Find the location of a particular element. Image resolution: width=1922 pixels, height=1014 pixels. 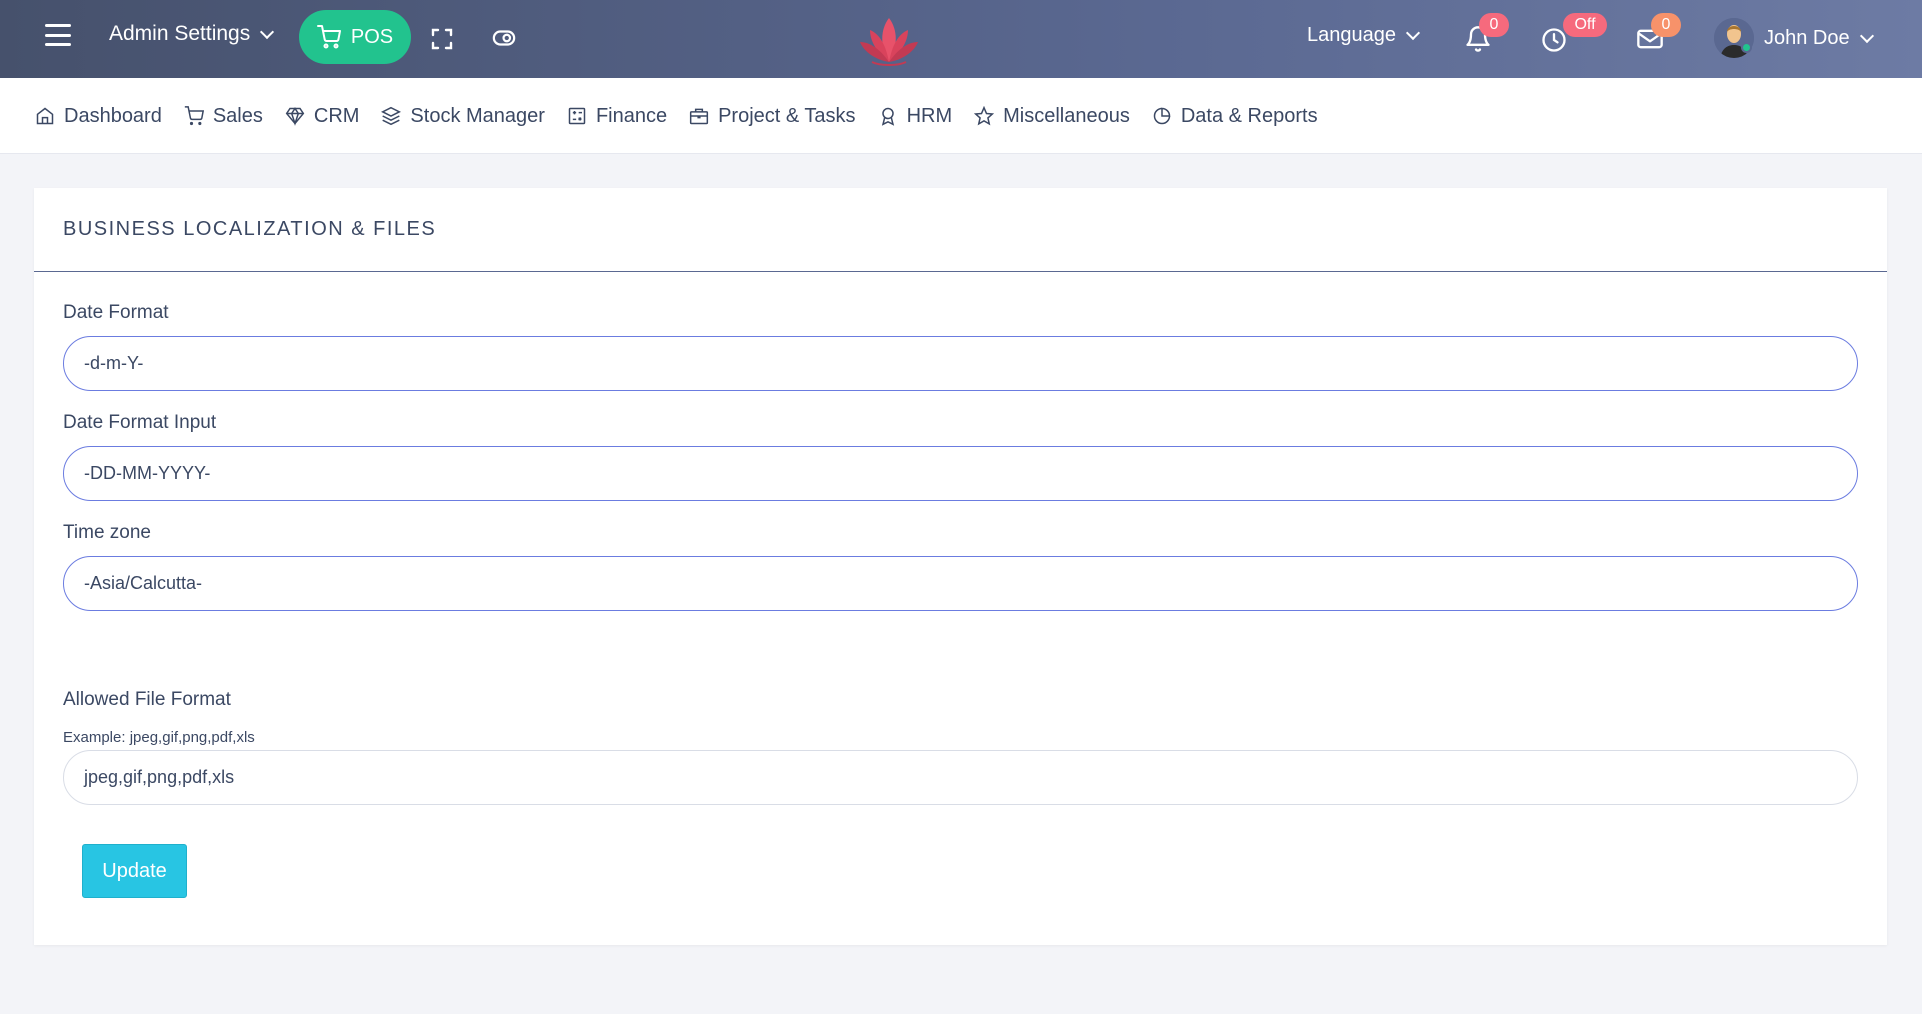

briefcase-icon is located at coordinates (699, 116).